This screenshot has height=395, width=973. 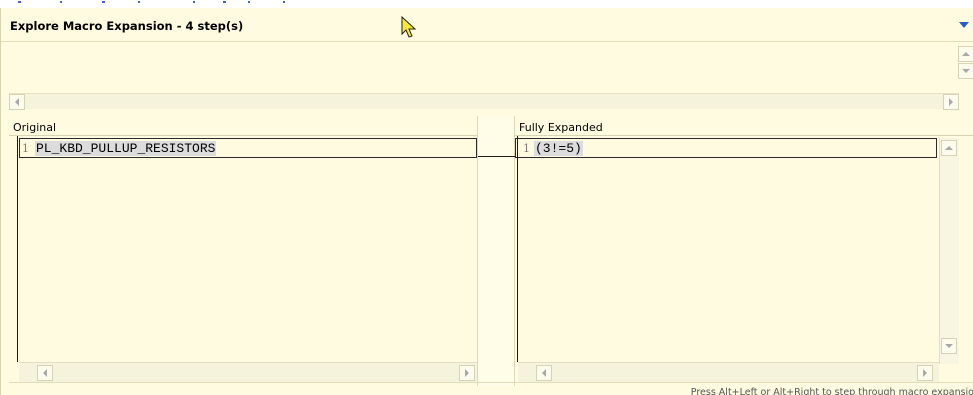 I want to click on preview-horizontal-scrollbar, so click(x=484, y=101).